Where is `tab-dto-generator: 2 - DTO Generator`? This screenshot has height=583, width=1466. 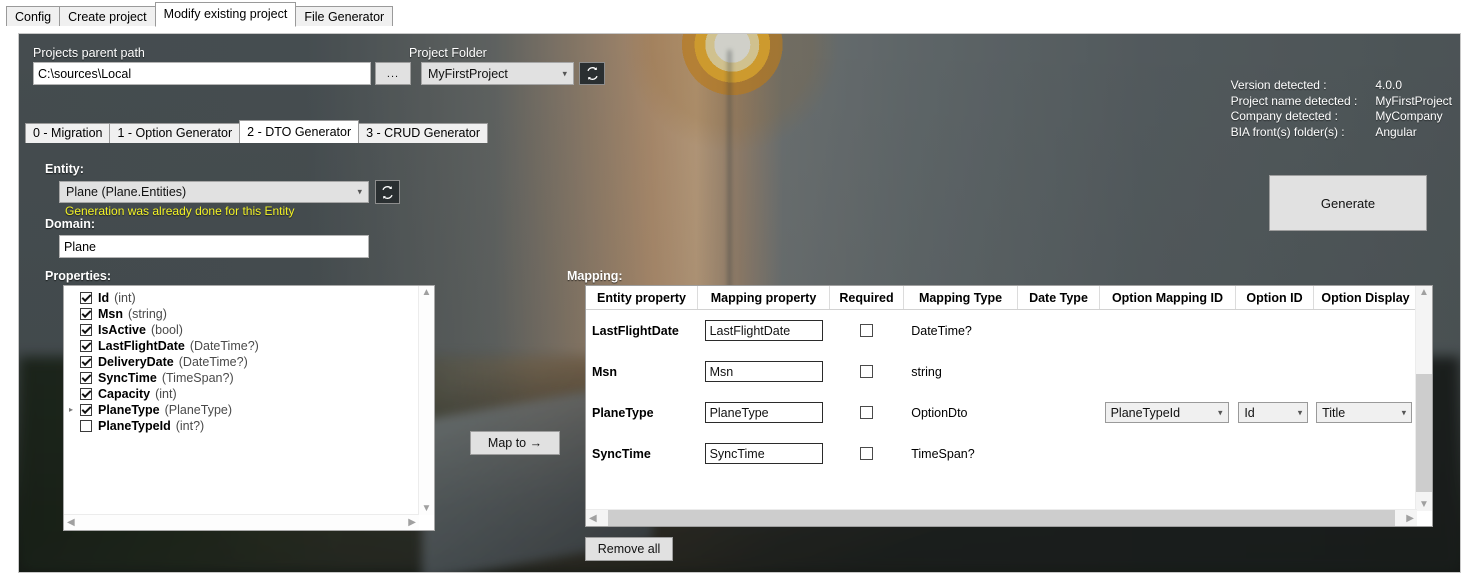 tab-dto-generator: 2 - DTO Generator is located at coordinates (299, 131).